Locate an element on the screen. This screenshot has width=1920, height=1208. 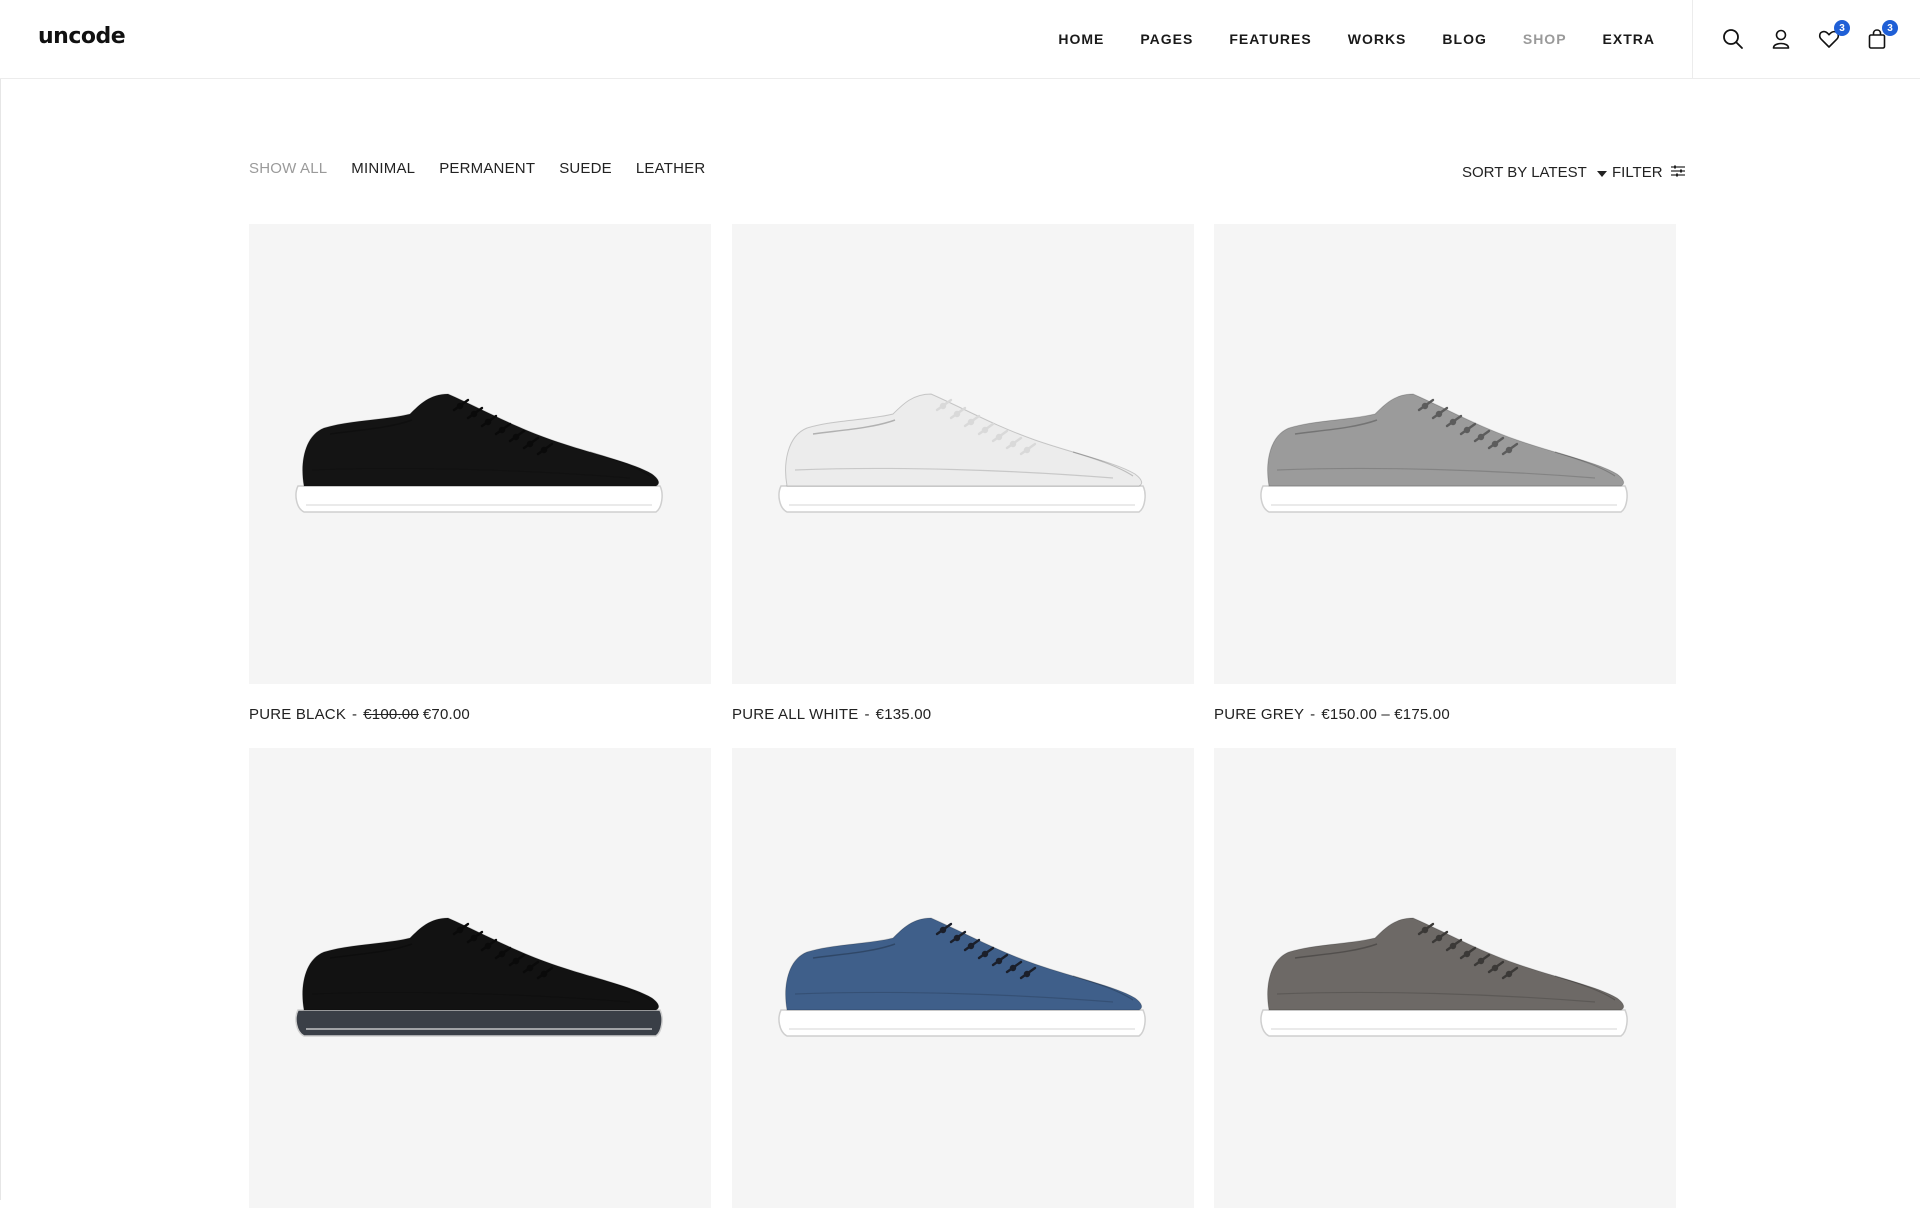
product-caption: PURE ALL WHITE - €135.00 is located at coordinates (963, 714).